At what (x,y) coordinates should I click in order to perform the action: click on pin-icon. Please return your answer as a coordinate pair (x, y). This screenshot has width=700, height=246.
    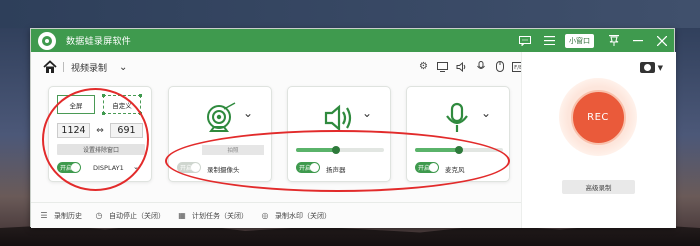
    Looking at the image, I should click on (614, 40).